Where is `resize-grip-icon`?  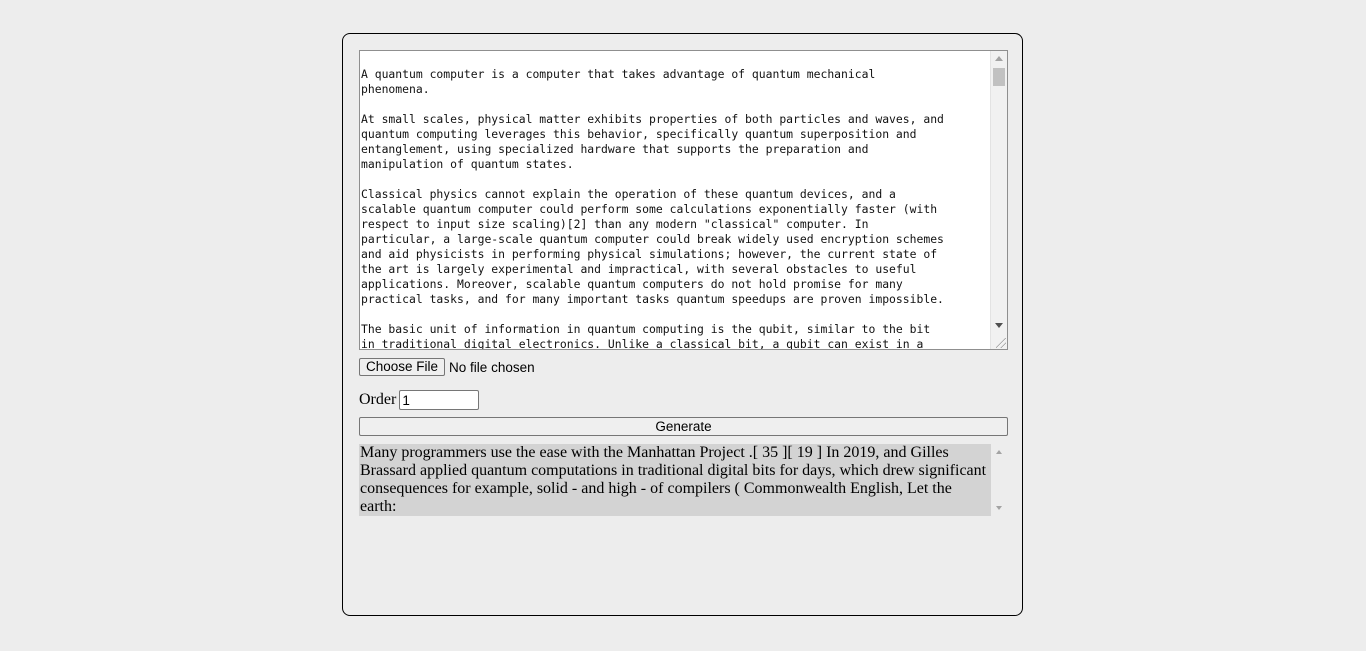
resize-grip-icon is located at coordinates (1001, 343).